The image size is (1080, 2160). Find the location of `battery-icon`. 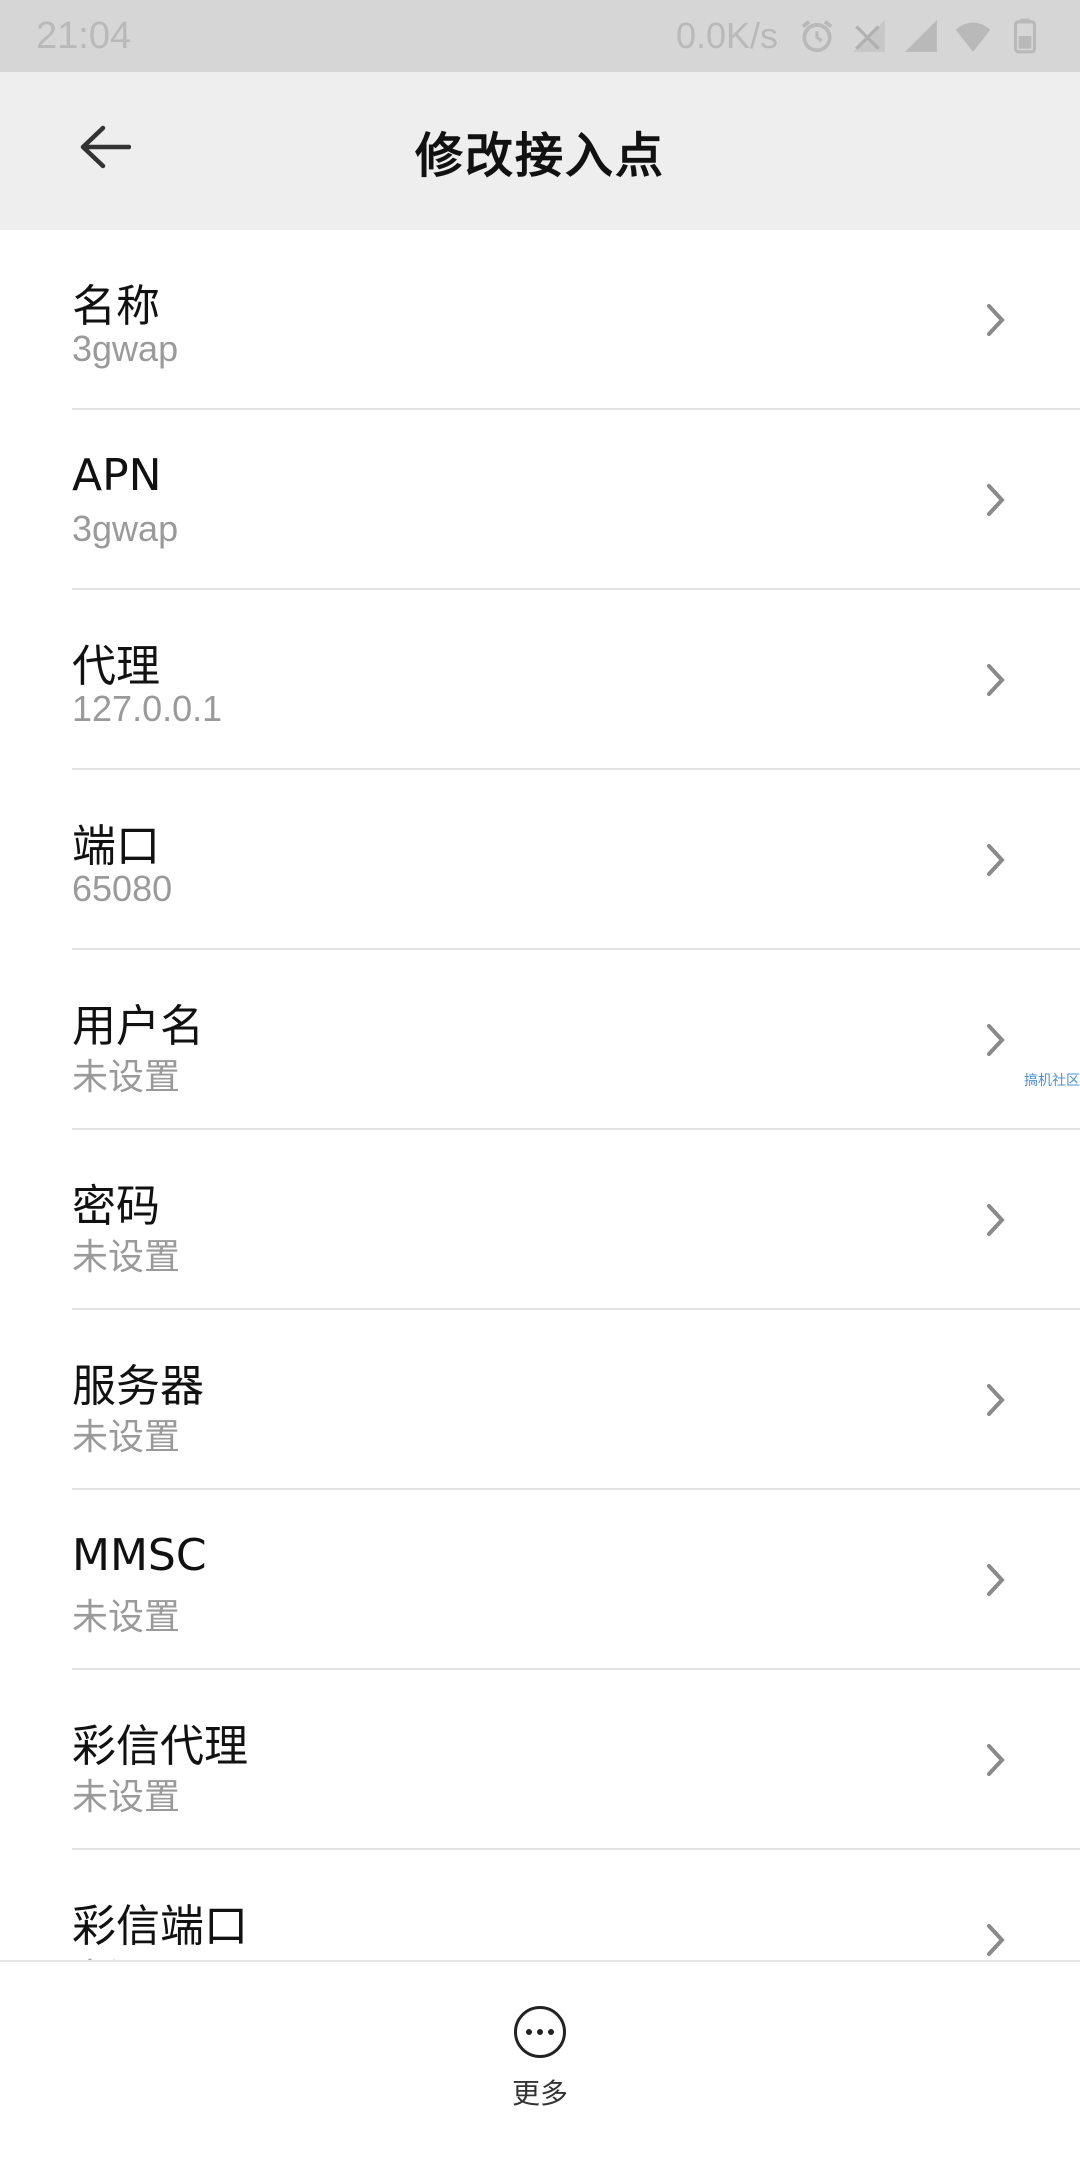

battery-icon is located at coordinates (1025, 36).